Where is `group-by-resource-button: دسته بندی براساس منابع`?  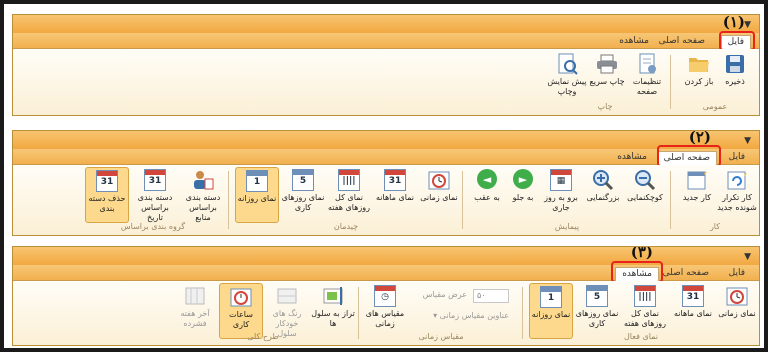
group-by-resource-button: دسته بندی براساس منابع is located at coordinates (203, 196).